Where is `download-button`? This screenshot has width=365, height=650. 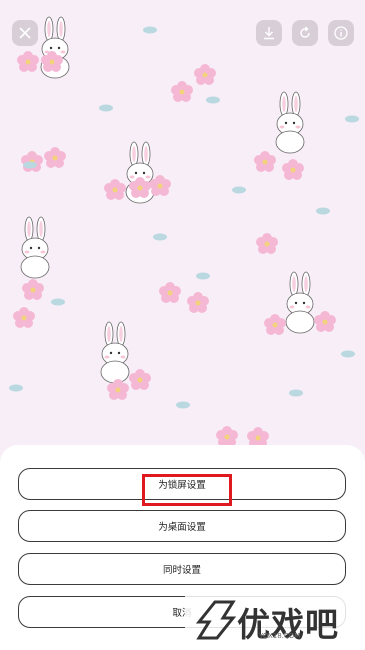
download-button is located at coordinates (269, 33).